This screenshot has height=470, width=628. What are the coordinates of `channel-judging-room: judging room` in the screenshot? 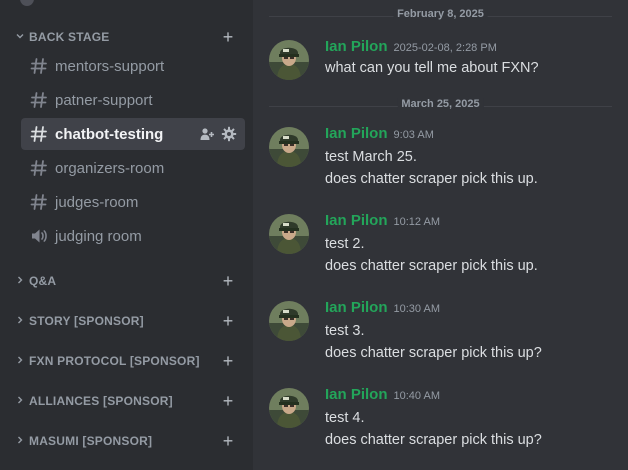 It's located at (133, 236).